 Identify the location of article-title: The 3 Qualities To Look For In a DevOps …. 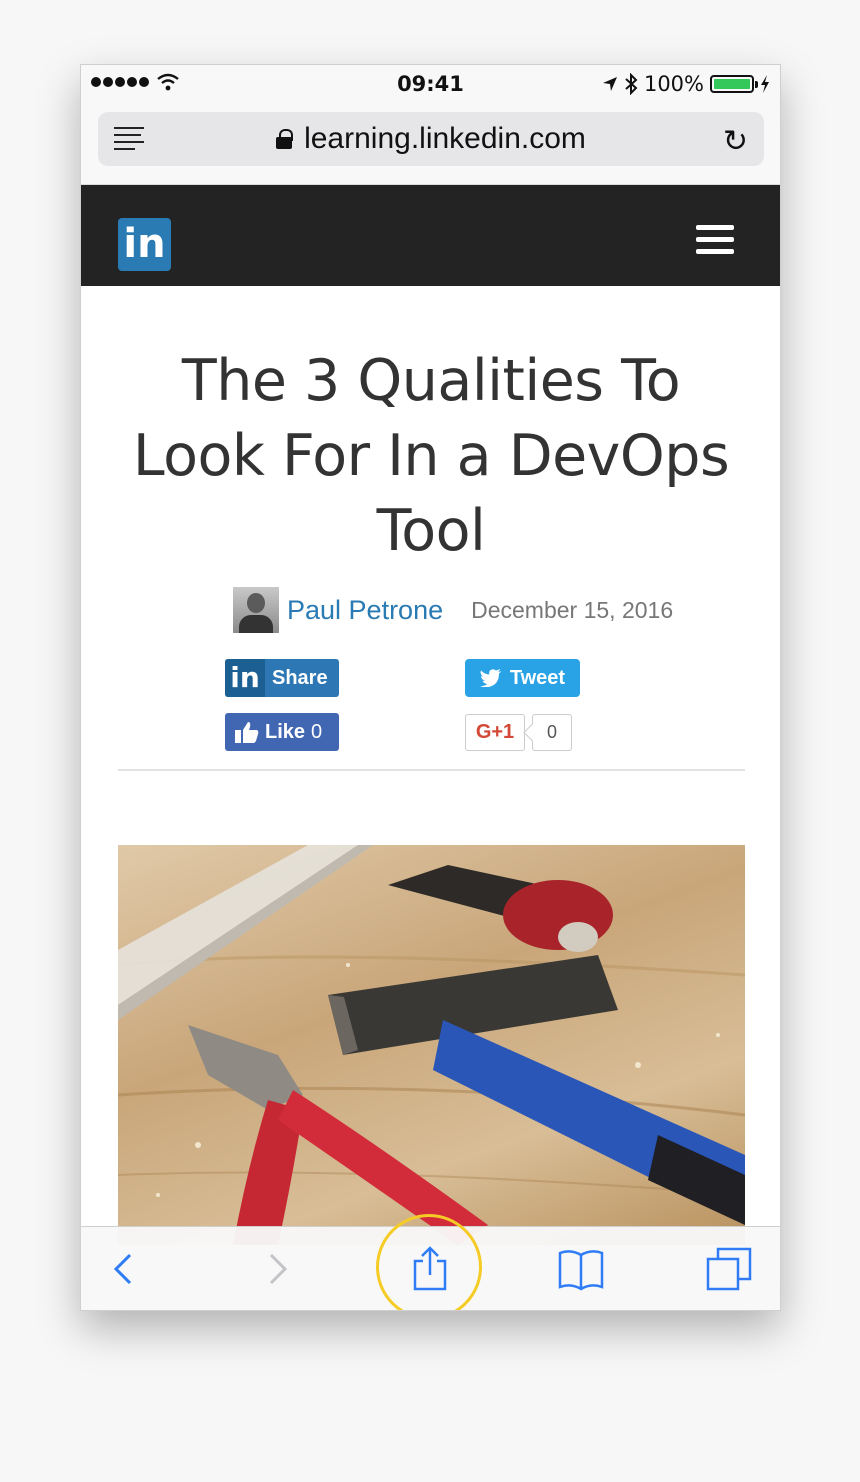
(431, 456).